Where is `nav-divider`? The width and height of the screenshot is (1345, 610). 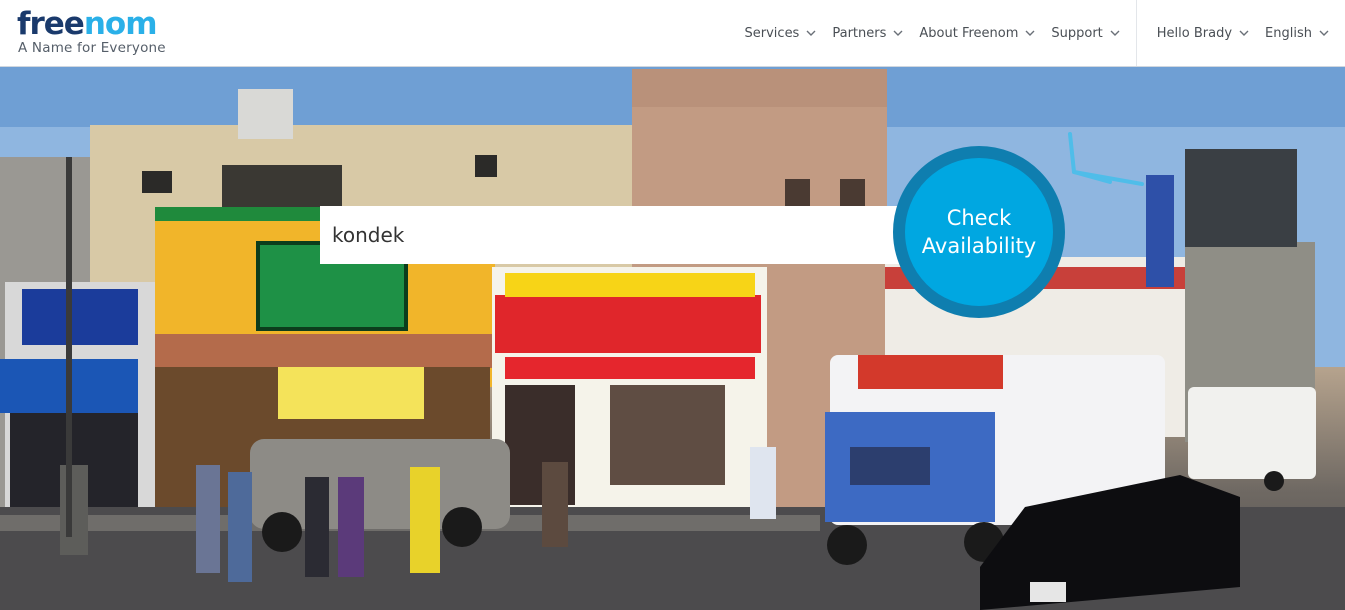 nav-divider is located at coordinates (1136, 33).